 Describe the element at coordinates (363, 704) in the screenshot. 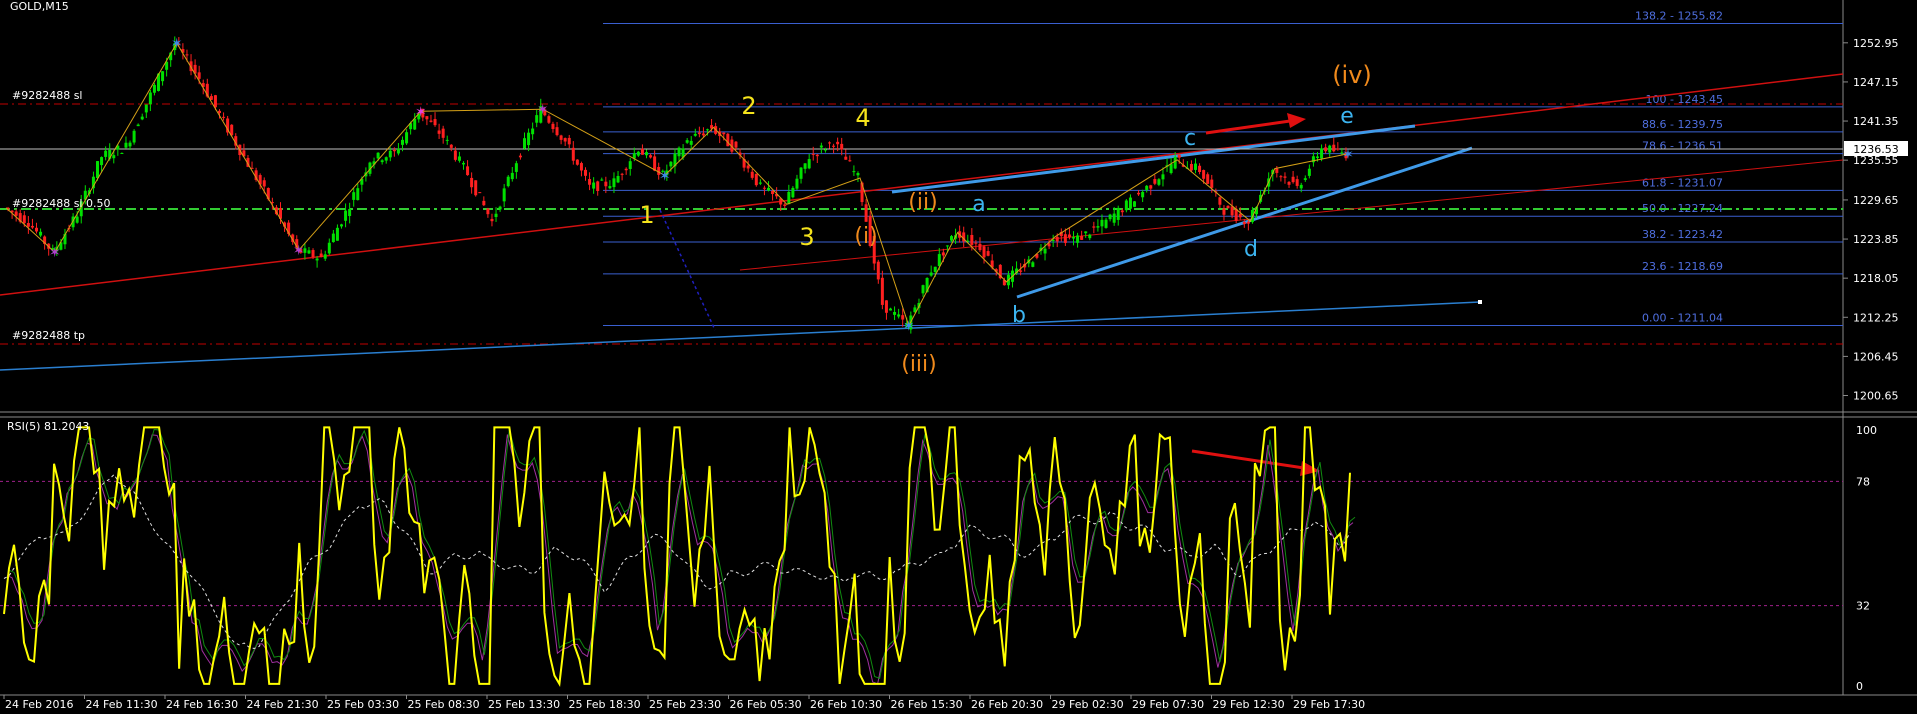

I see `time-tick-label: 25 Feb 03:30` at that location.